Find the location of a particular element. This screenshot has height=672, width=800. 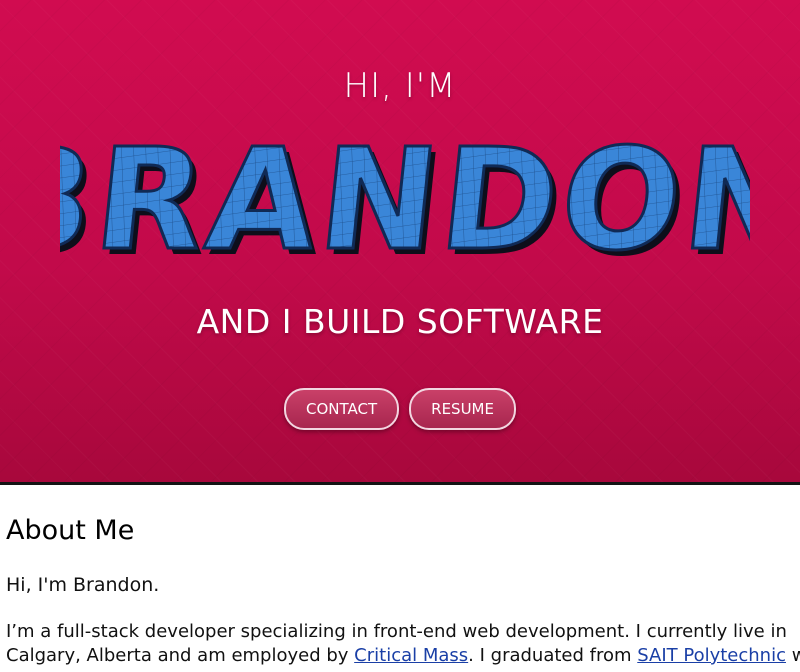

resume-button: RESUME is located at coordinates (462, 409).